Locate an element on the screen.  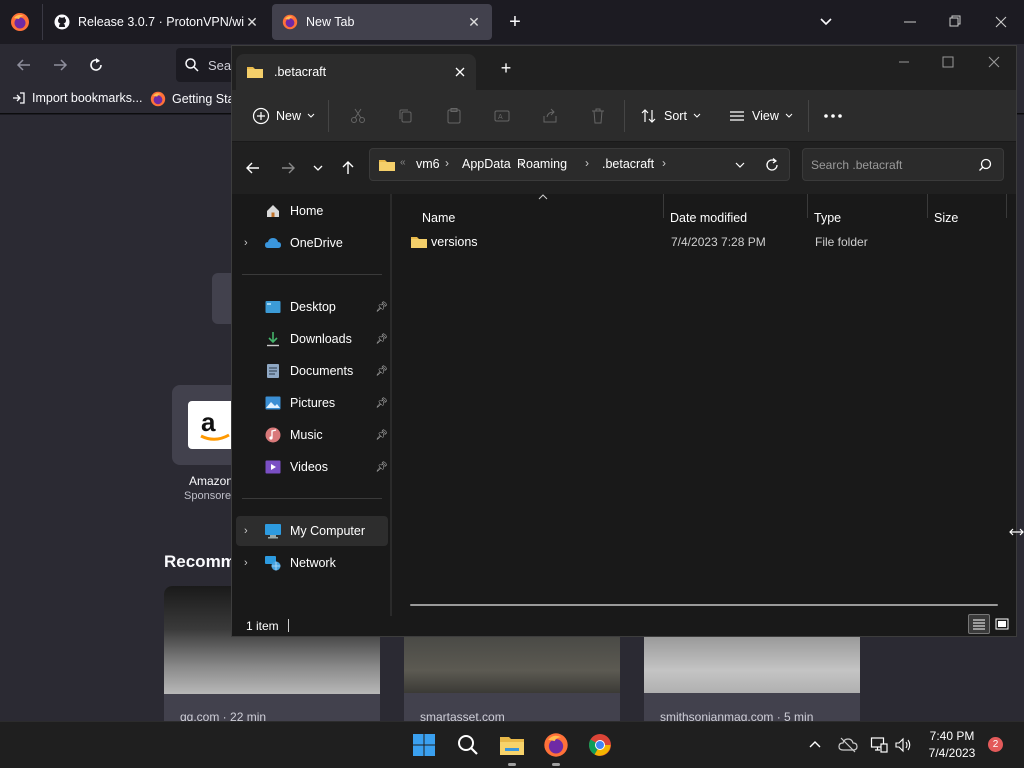
start-windows-icon is located at coordinates (424, 745).